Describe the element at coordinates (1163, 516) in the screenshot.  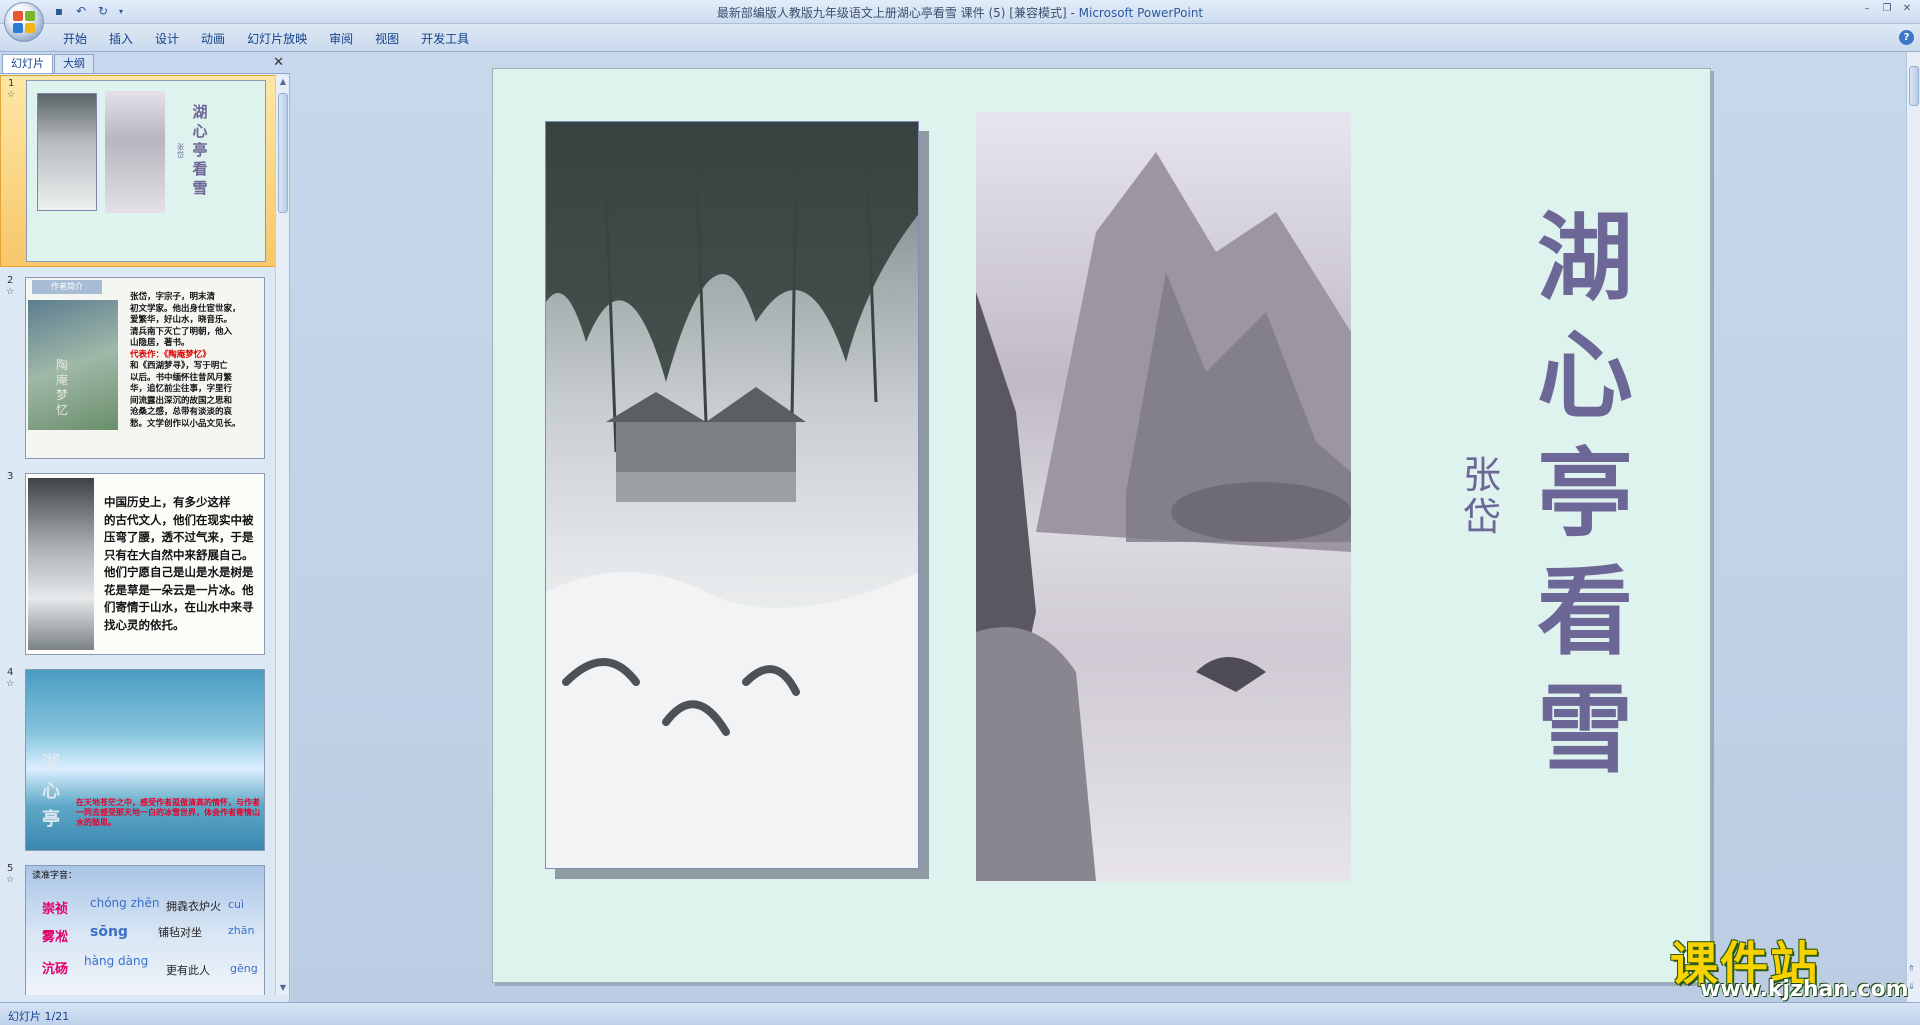
I see `snow-mountain-drawing` at that location.